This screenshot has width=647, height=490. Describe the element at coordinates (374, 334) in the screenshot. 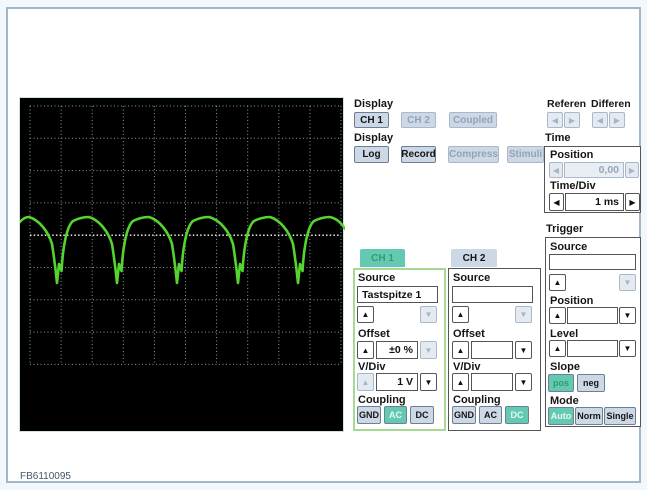

I see `ch1-offset-label: Offset` at that location.